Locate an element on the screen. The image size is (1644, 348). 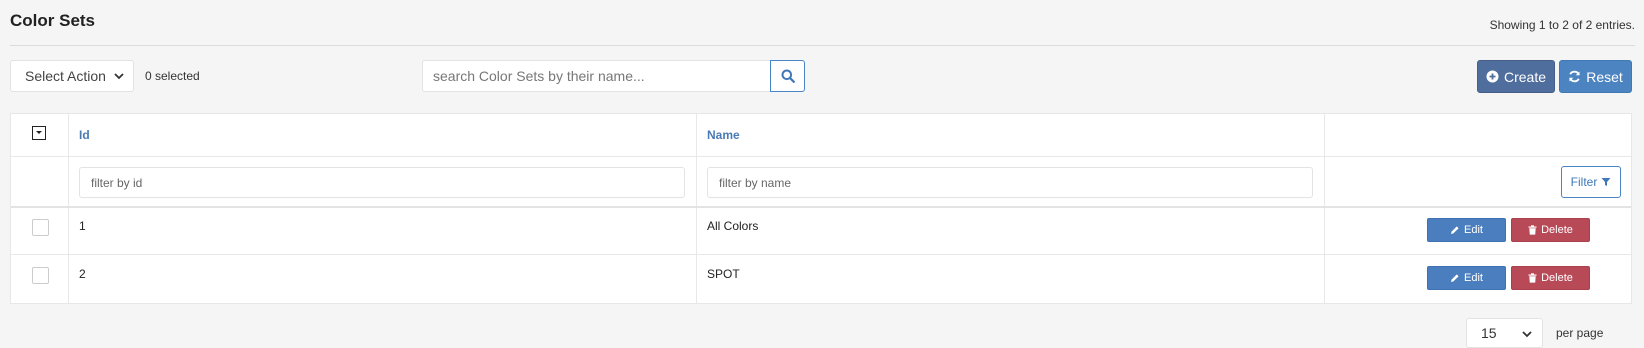
table-row: 2 SPOT Edit Delete is located at coordinates (821, 278).